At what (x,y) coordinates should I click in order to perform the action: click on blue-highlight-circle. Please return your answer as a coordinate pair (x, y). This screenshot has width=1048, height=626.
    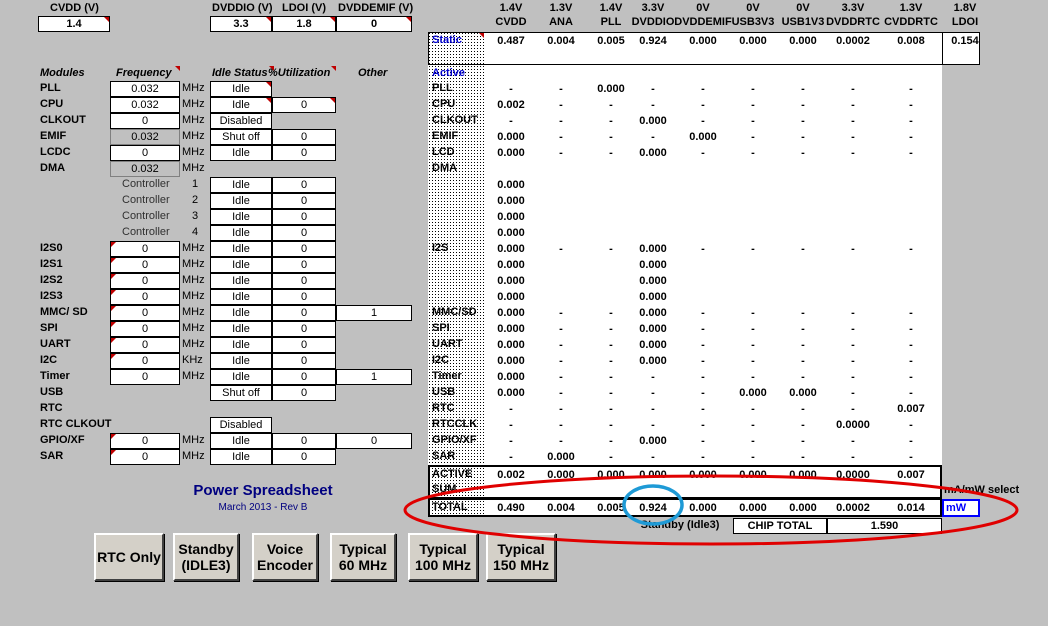
    Looking at the image, I should click on (653, 505).